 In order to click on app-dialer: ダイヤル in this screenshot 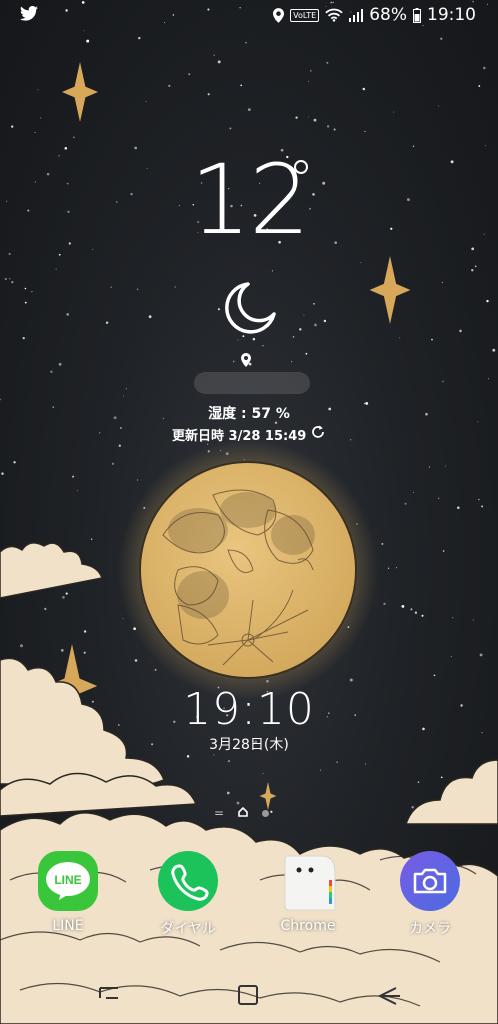, I will do `click(188, 894)`.